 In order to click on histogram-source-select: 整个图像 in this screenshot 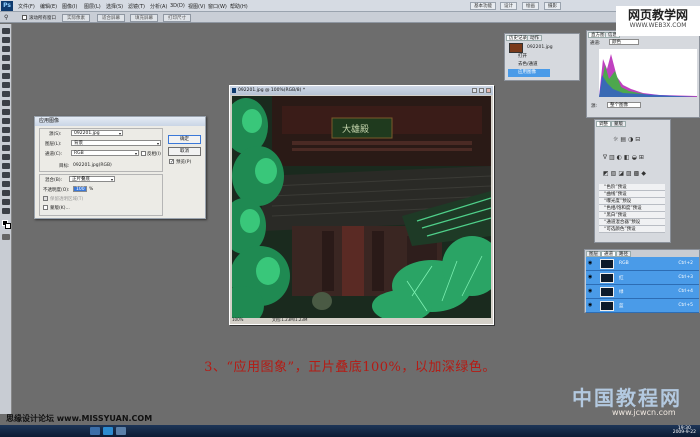, I will do `click(624, 105)`.